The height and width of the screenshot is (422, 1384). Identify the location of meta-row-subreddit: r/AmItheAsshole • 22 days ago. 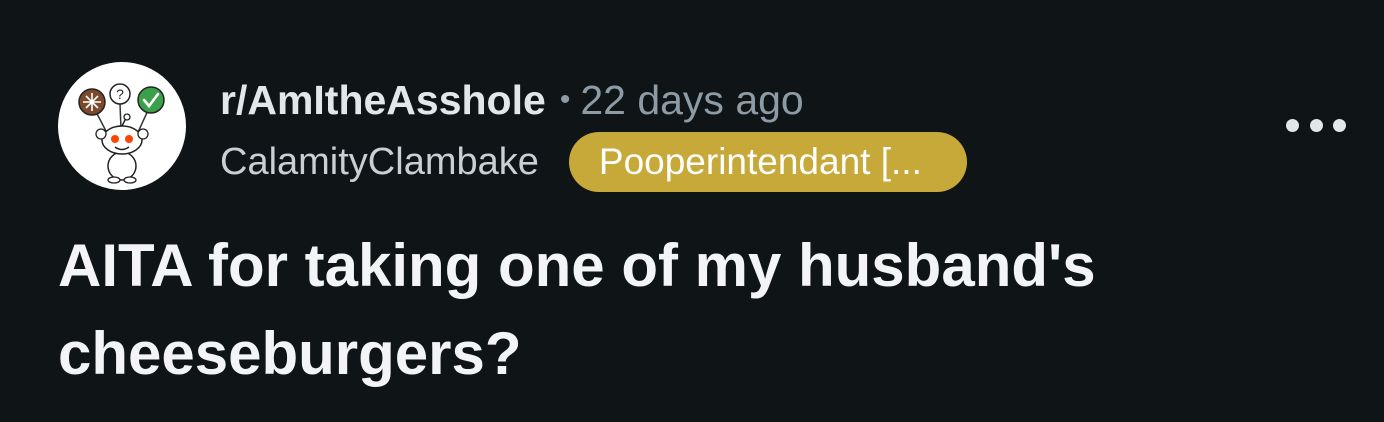
(512, 100).